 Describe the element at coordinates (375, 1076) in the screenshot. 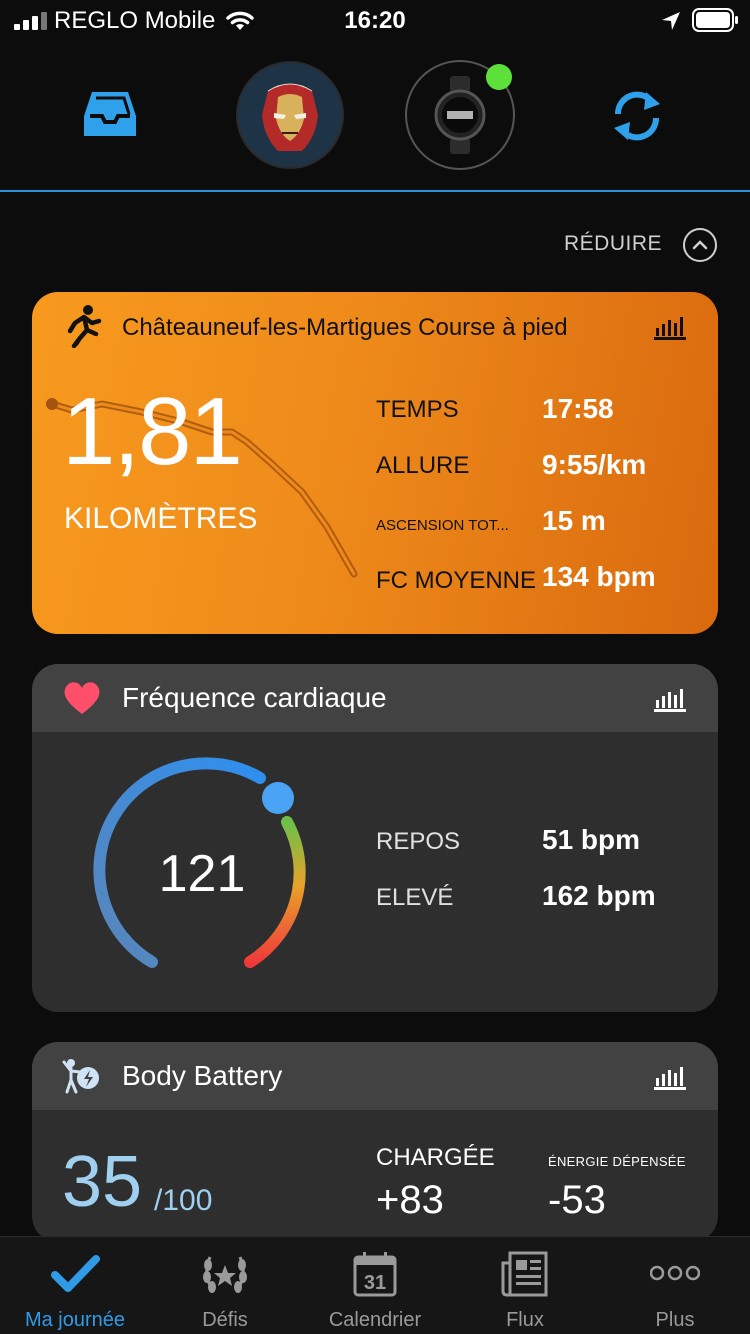

I see `body-battery-card-header: Body Battery` at that location.